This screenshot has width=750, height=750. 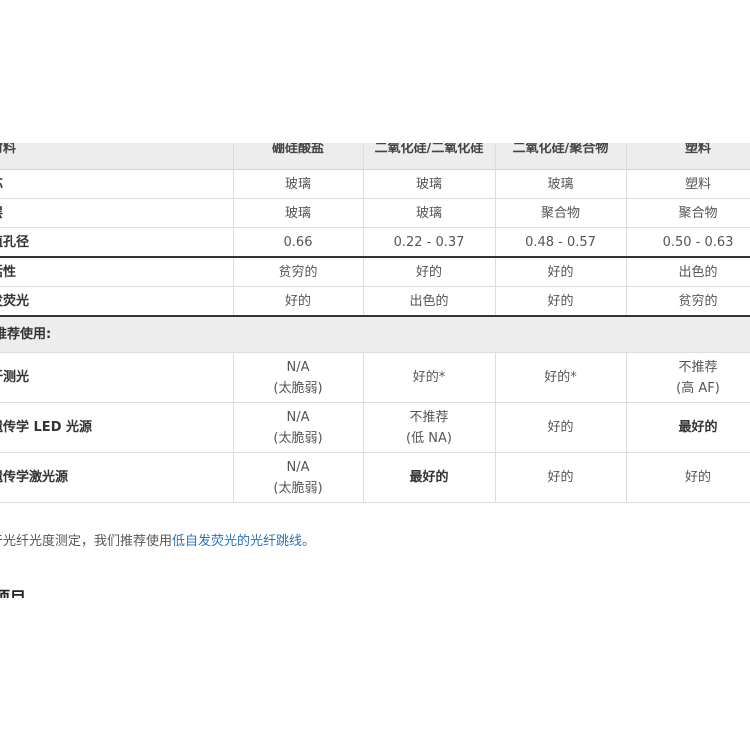 What do you see at coordinates (1, 213) in the screenshot?
I see `row-label: 层` at bounding box center [1, 213].